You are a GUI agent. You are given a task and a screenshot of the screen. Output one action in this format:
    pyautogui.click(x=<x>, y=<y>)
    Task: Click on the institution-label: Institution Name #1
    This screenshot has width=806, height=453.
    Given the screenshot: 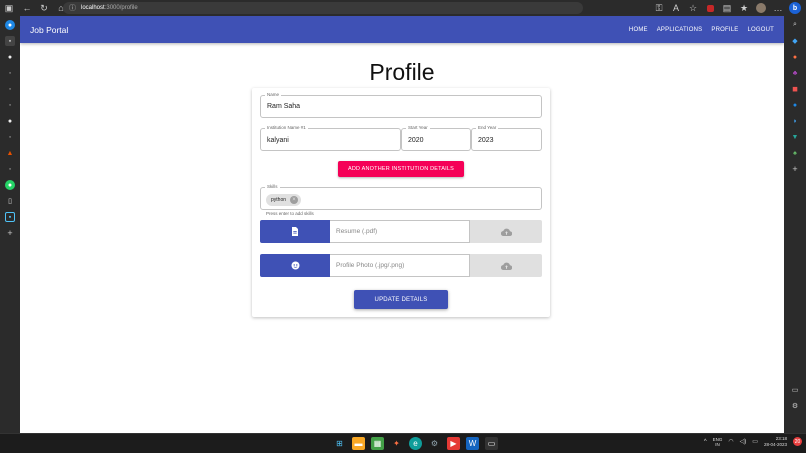 What is the action you would take?
    pyautogui.click(x=286, y=127)
    